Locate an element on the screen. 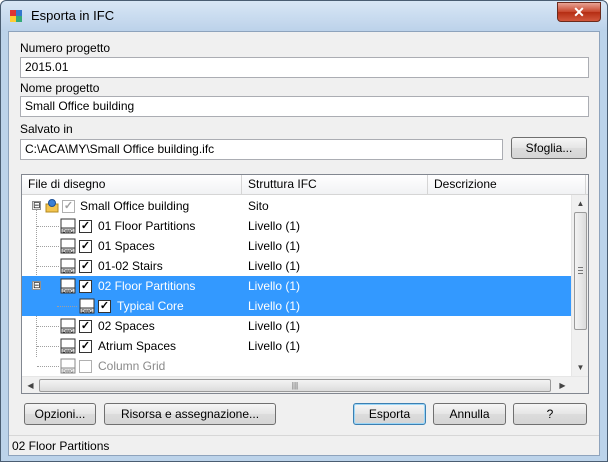 Image resolution: width=608 pixels, height=462 pixels. tree-row-selected: ⊟ DWG ✓ 02 Floor Partitions Livello (1) is located at coordinates (296, 286).